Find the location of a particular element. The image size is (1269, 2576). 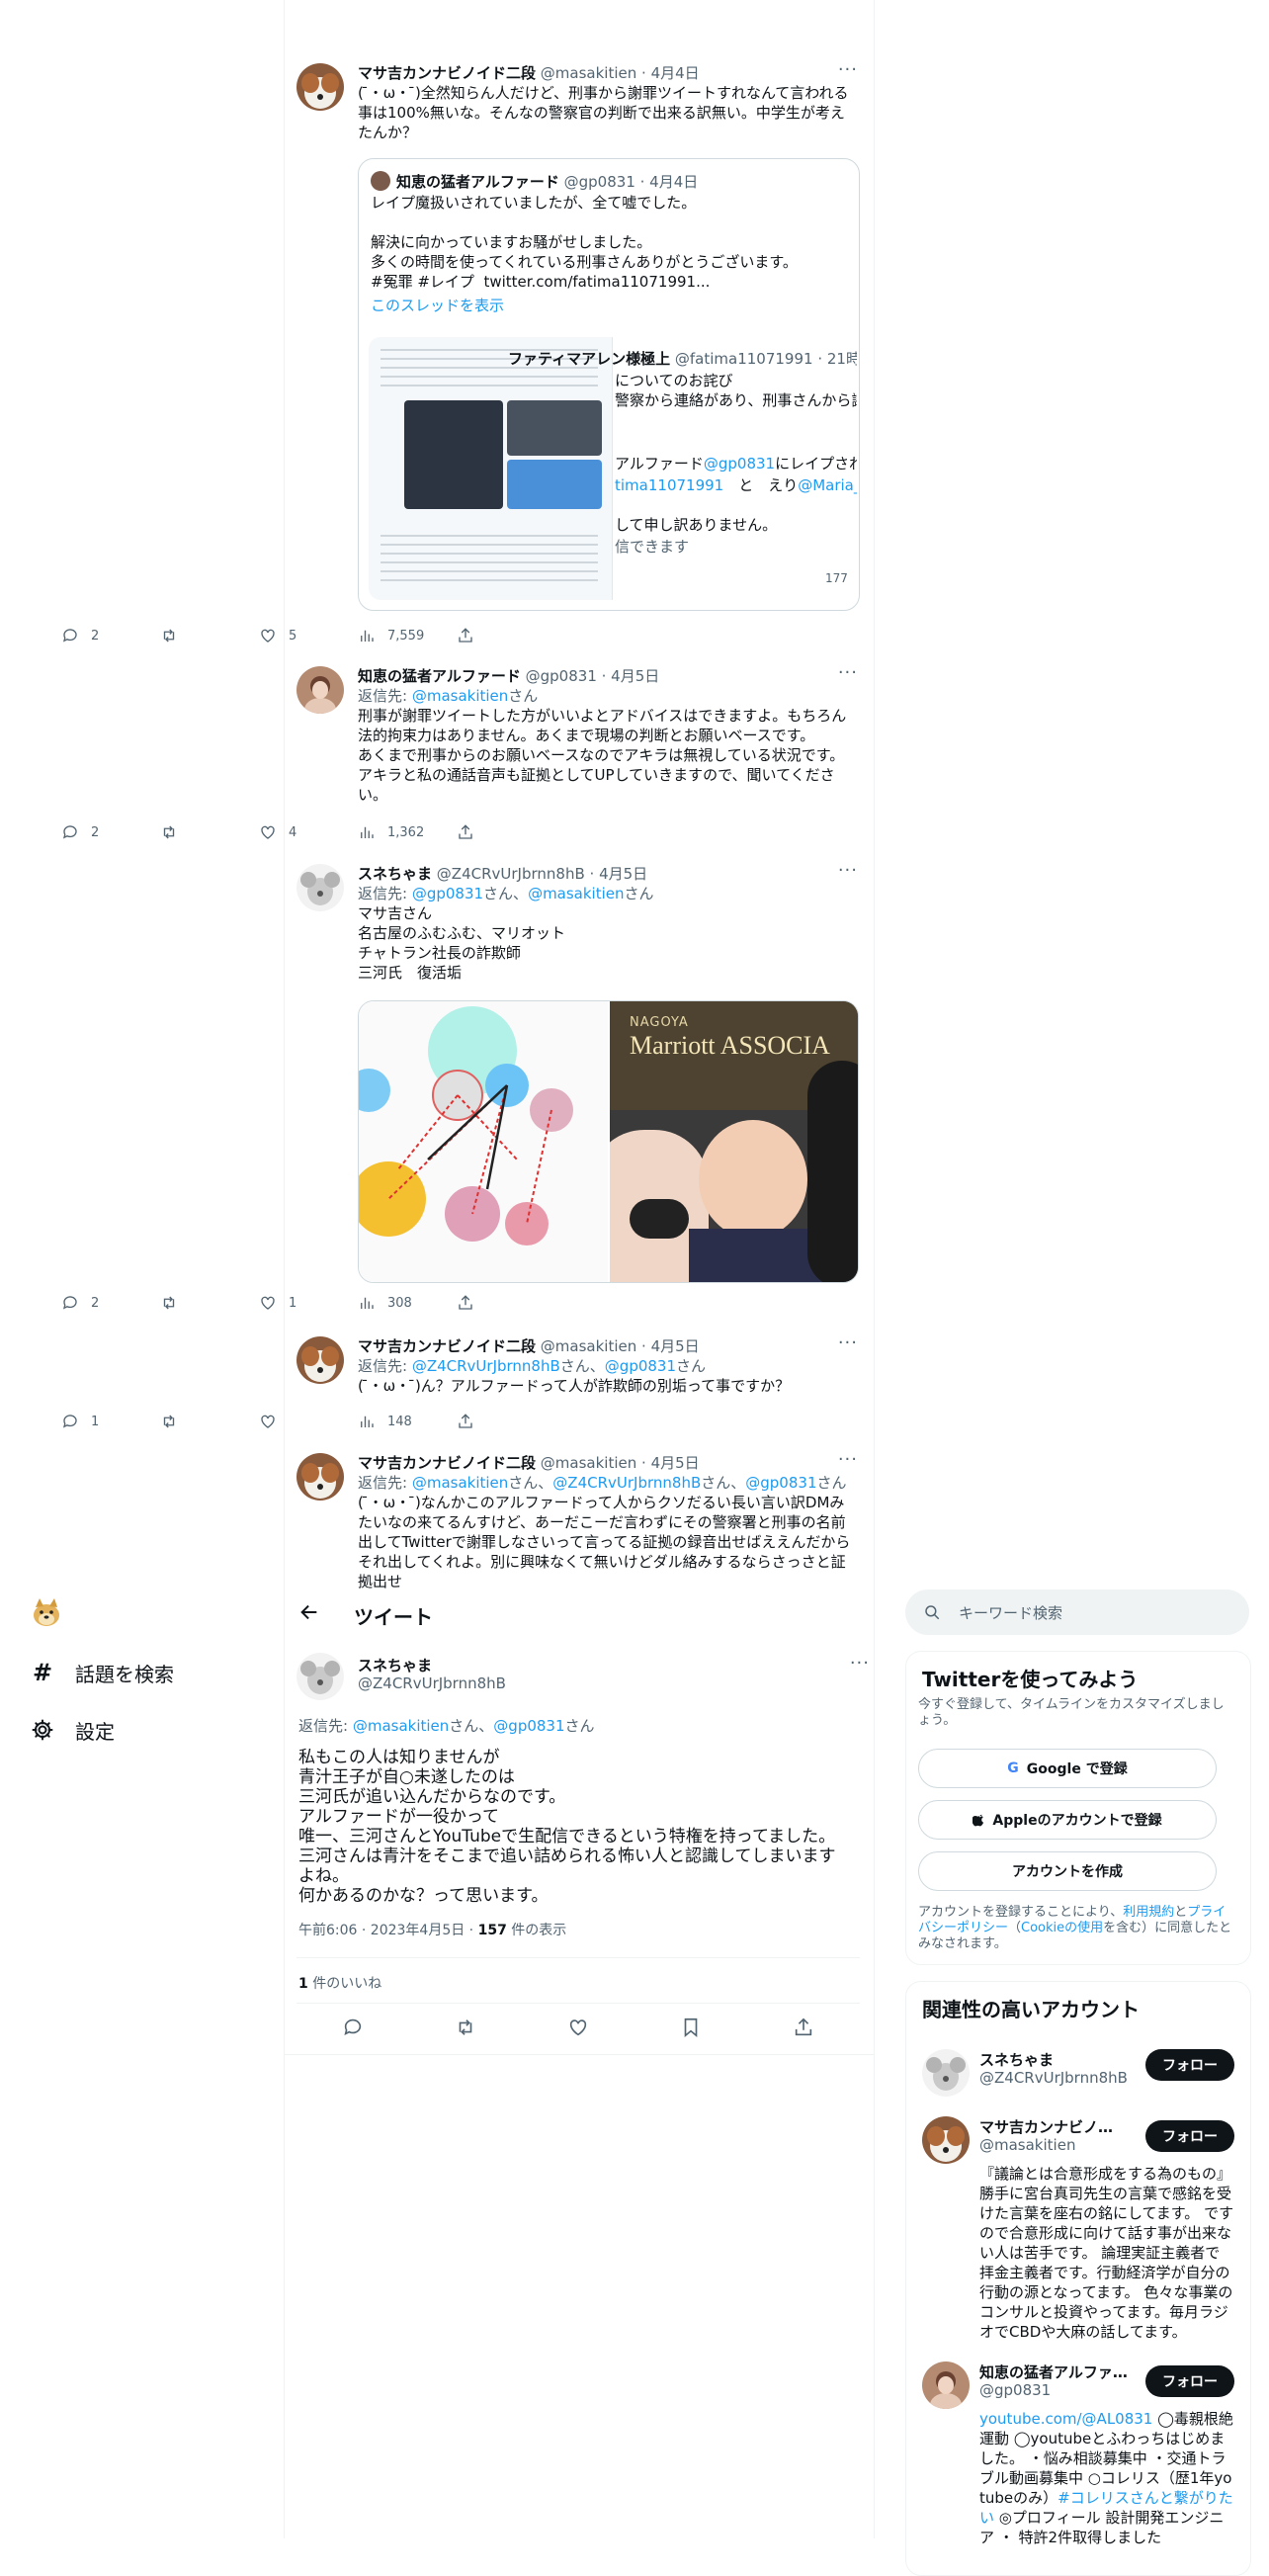

account-handle: @Z4CRvUrJbrnn8hB is located at coordinates (1053, 2078).